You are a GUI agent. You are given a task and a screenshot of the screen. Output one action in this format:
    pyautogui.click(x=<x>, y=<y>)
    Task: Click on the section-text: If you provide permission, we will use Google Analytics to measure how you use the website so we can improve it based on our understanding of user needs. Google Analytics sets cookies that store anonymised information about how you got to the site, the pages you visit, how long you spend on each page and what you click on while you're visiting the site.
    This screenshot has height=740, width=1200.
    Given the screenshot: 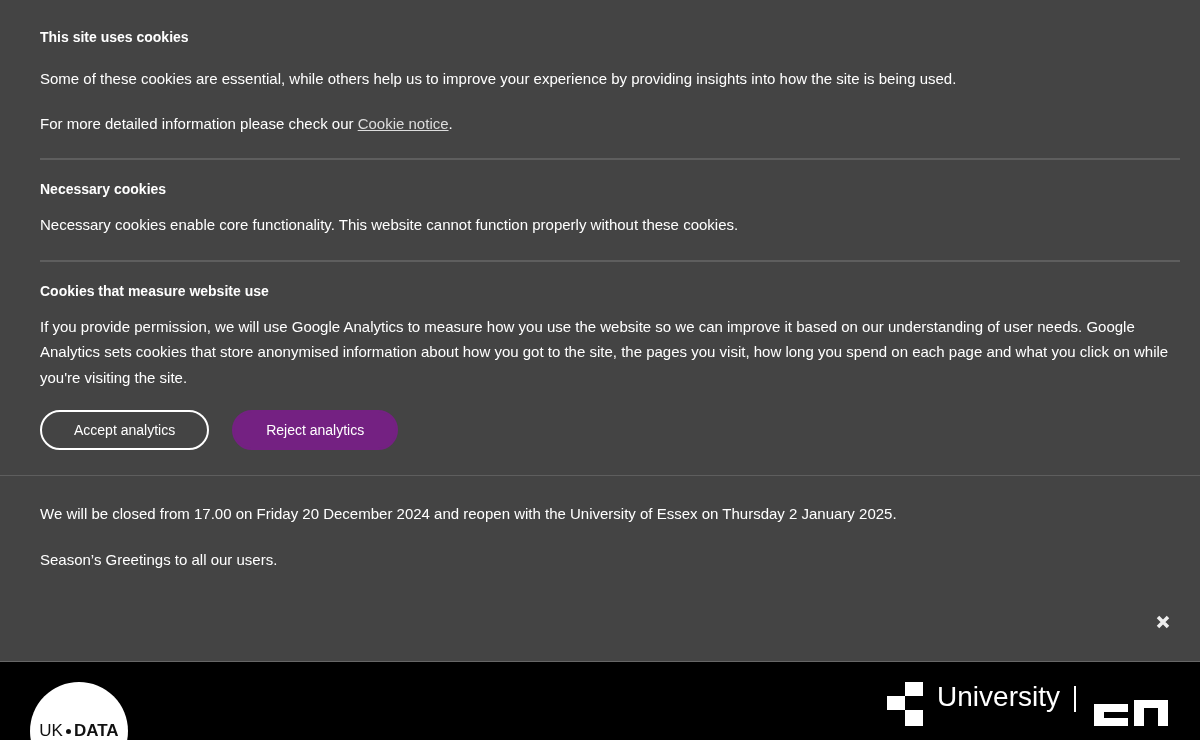 What is the action you would take?
    pyautogui.click(x=605, y=352)
    